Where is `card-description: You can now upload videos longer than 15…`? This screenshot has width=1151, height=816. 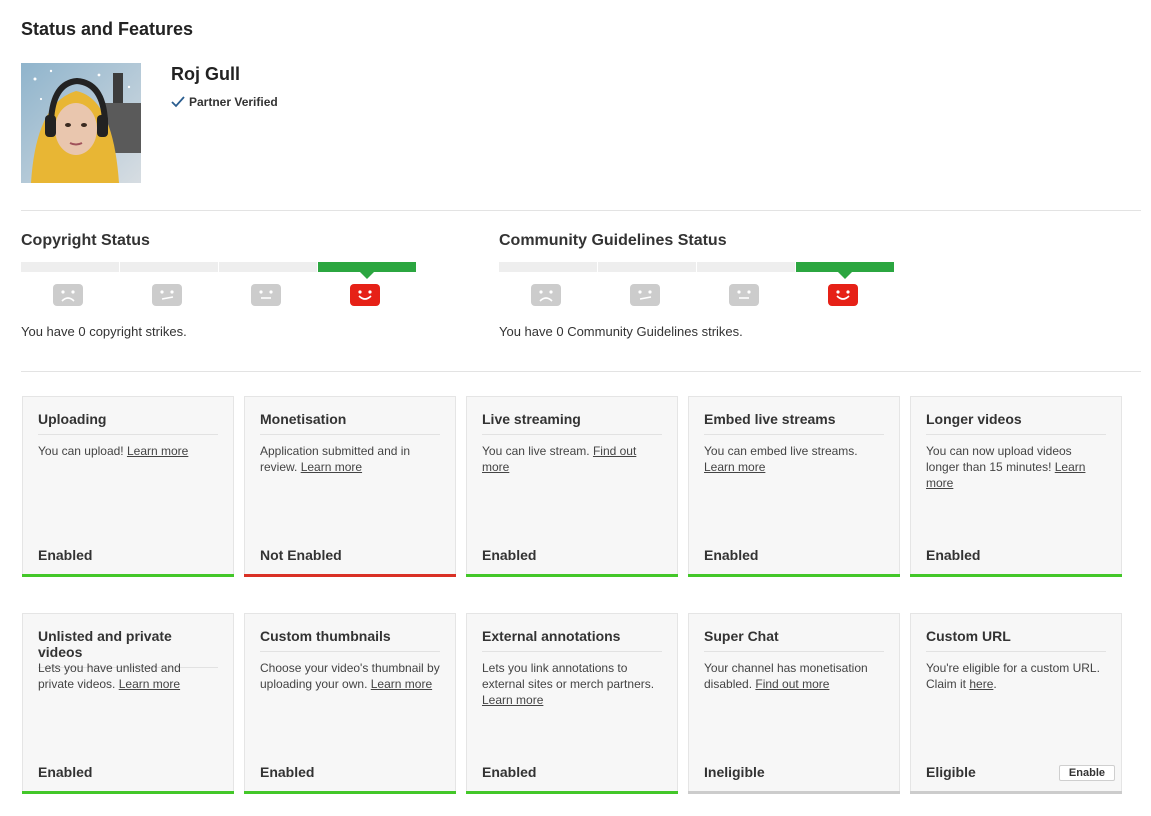 card-description: You can now upload videos longer than 15… is located at coordinates (1006, 467).